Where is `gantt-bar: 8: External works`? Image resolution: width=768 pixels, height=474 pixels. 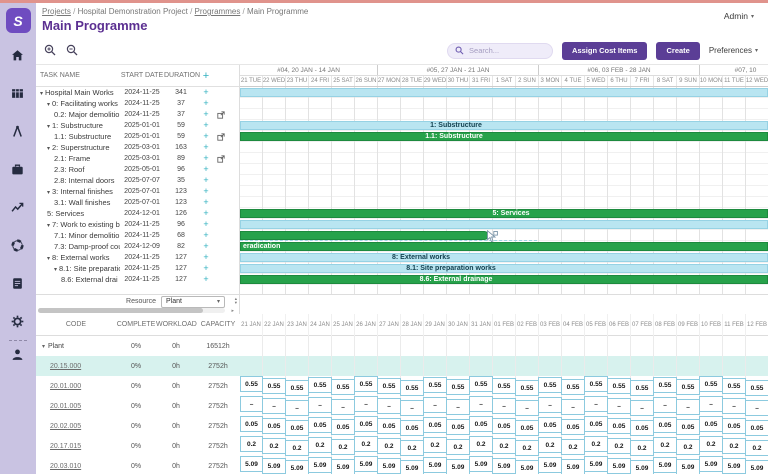 gantt-bar: 8: External works is located at coordinates (504, 257).